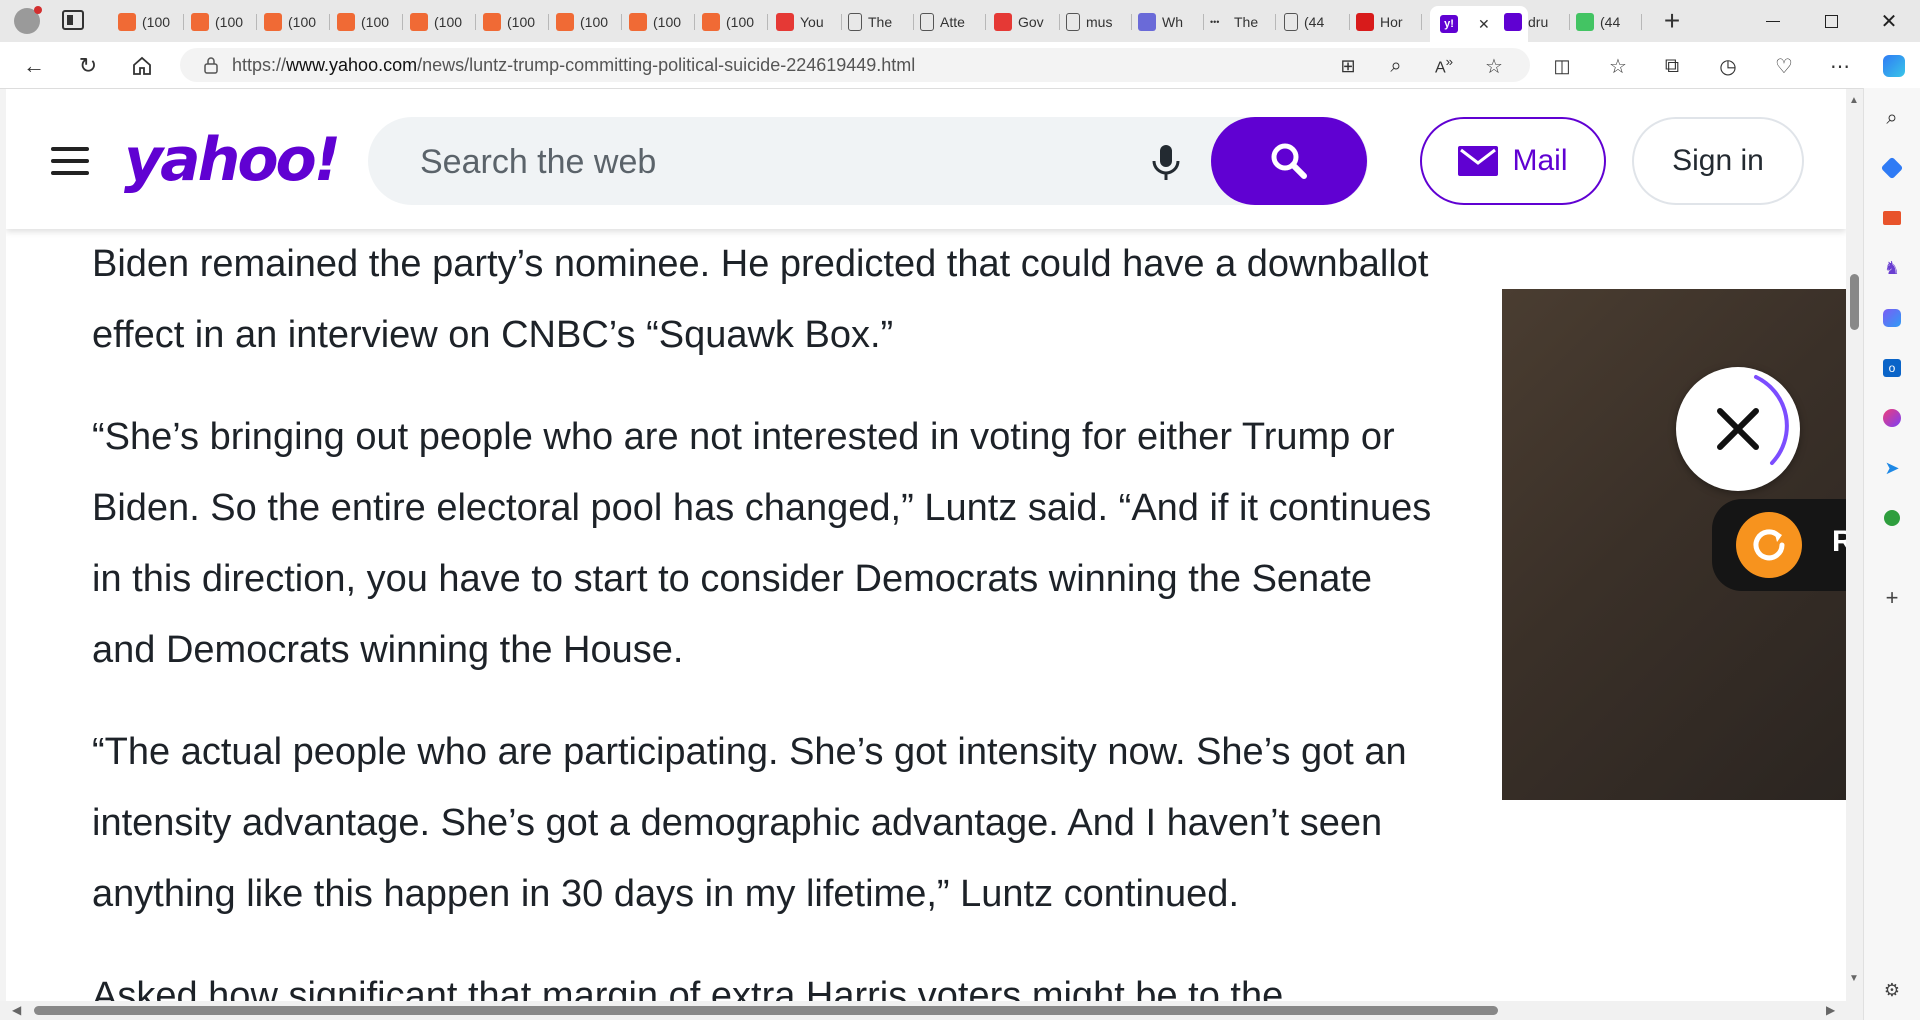 Image resolution: width=1920 pixels, height=1020 pixels. What do you see at coordinates (88, 66) in the screenshot?
I see `refresh-button: ↻` at bounding box center [88, 66].